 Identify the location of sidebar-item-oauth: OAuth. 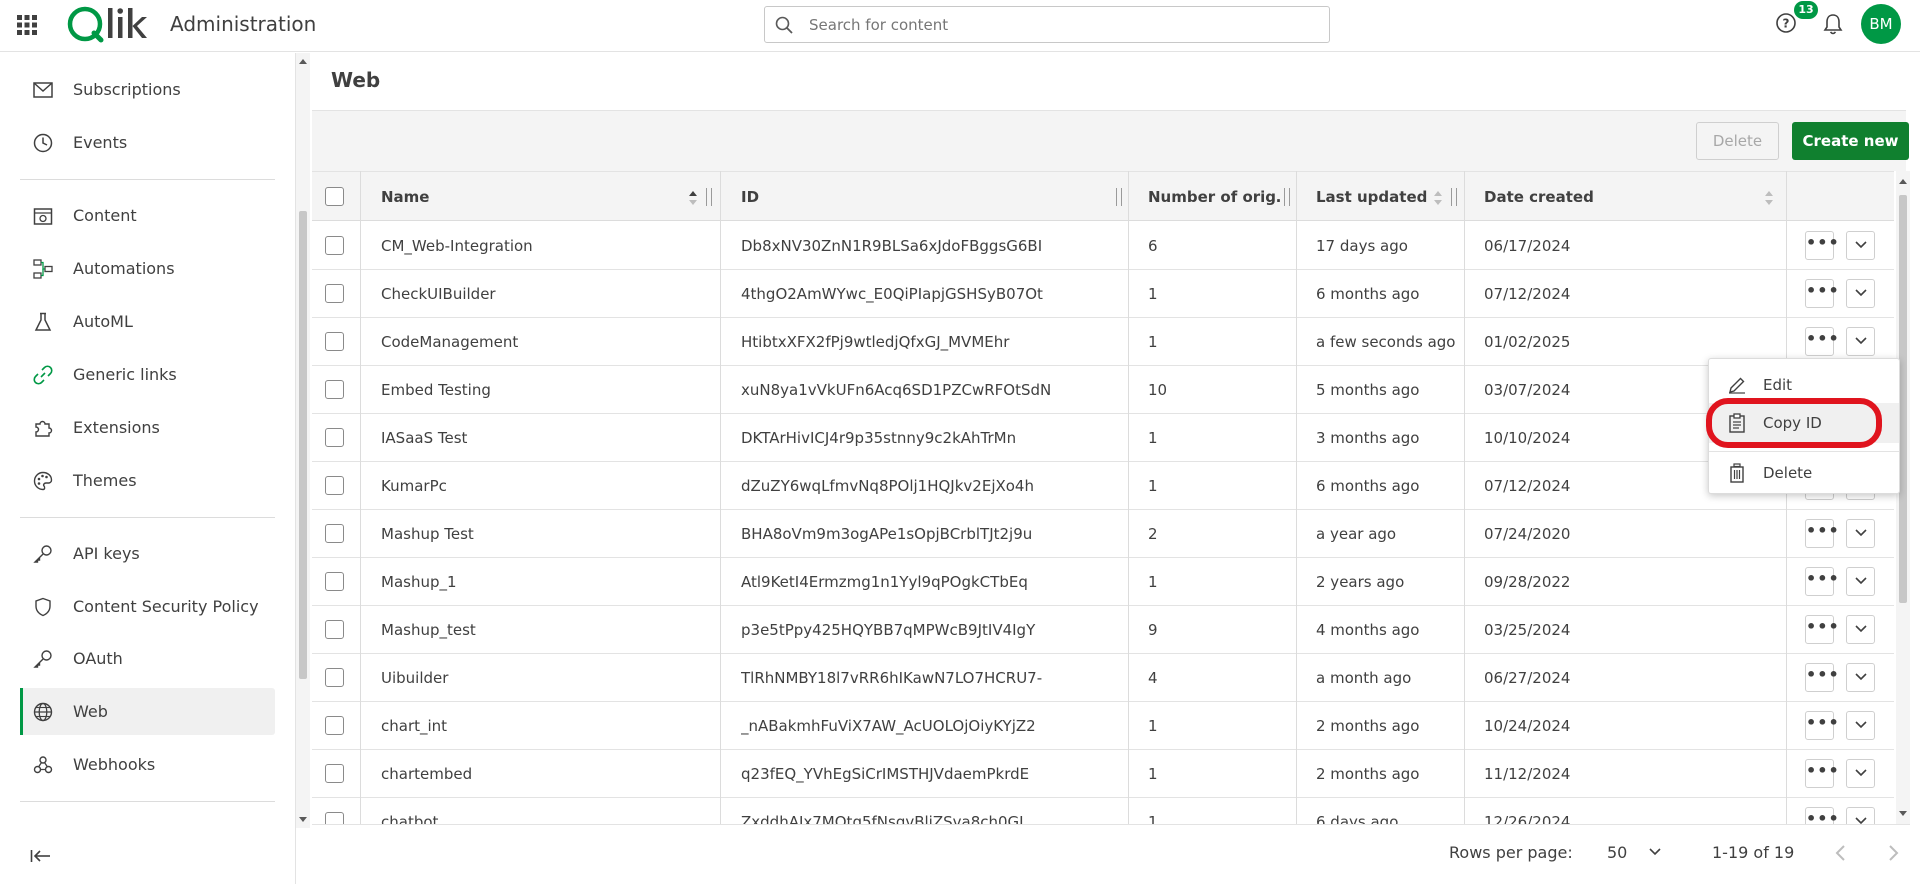
(147, 658).